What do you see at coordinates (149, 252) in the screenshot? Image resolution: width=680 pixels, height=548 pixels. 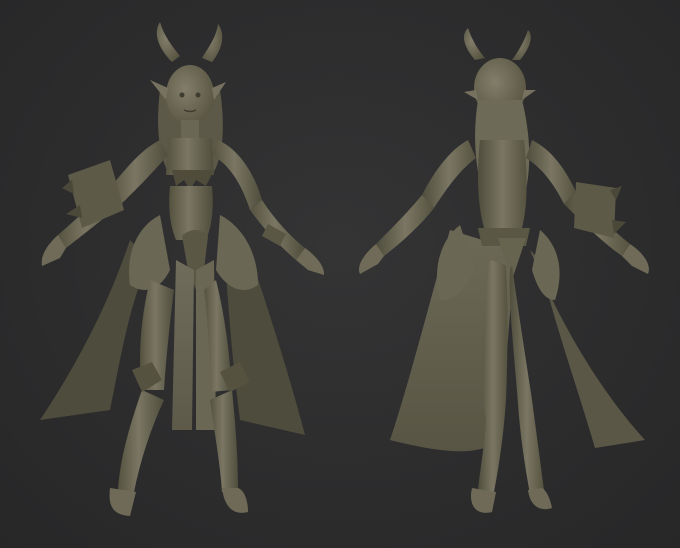 I see `left-hip-drape` at bounding box center [149, 252].